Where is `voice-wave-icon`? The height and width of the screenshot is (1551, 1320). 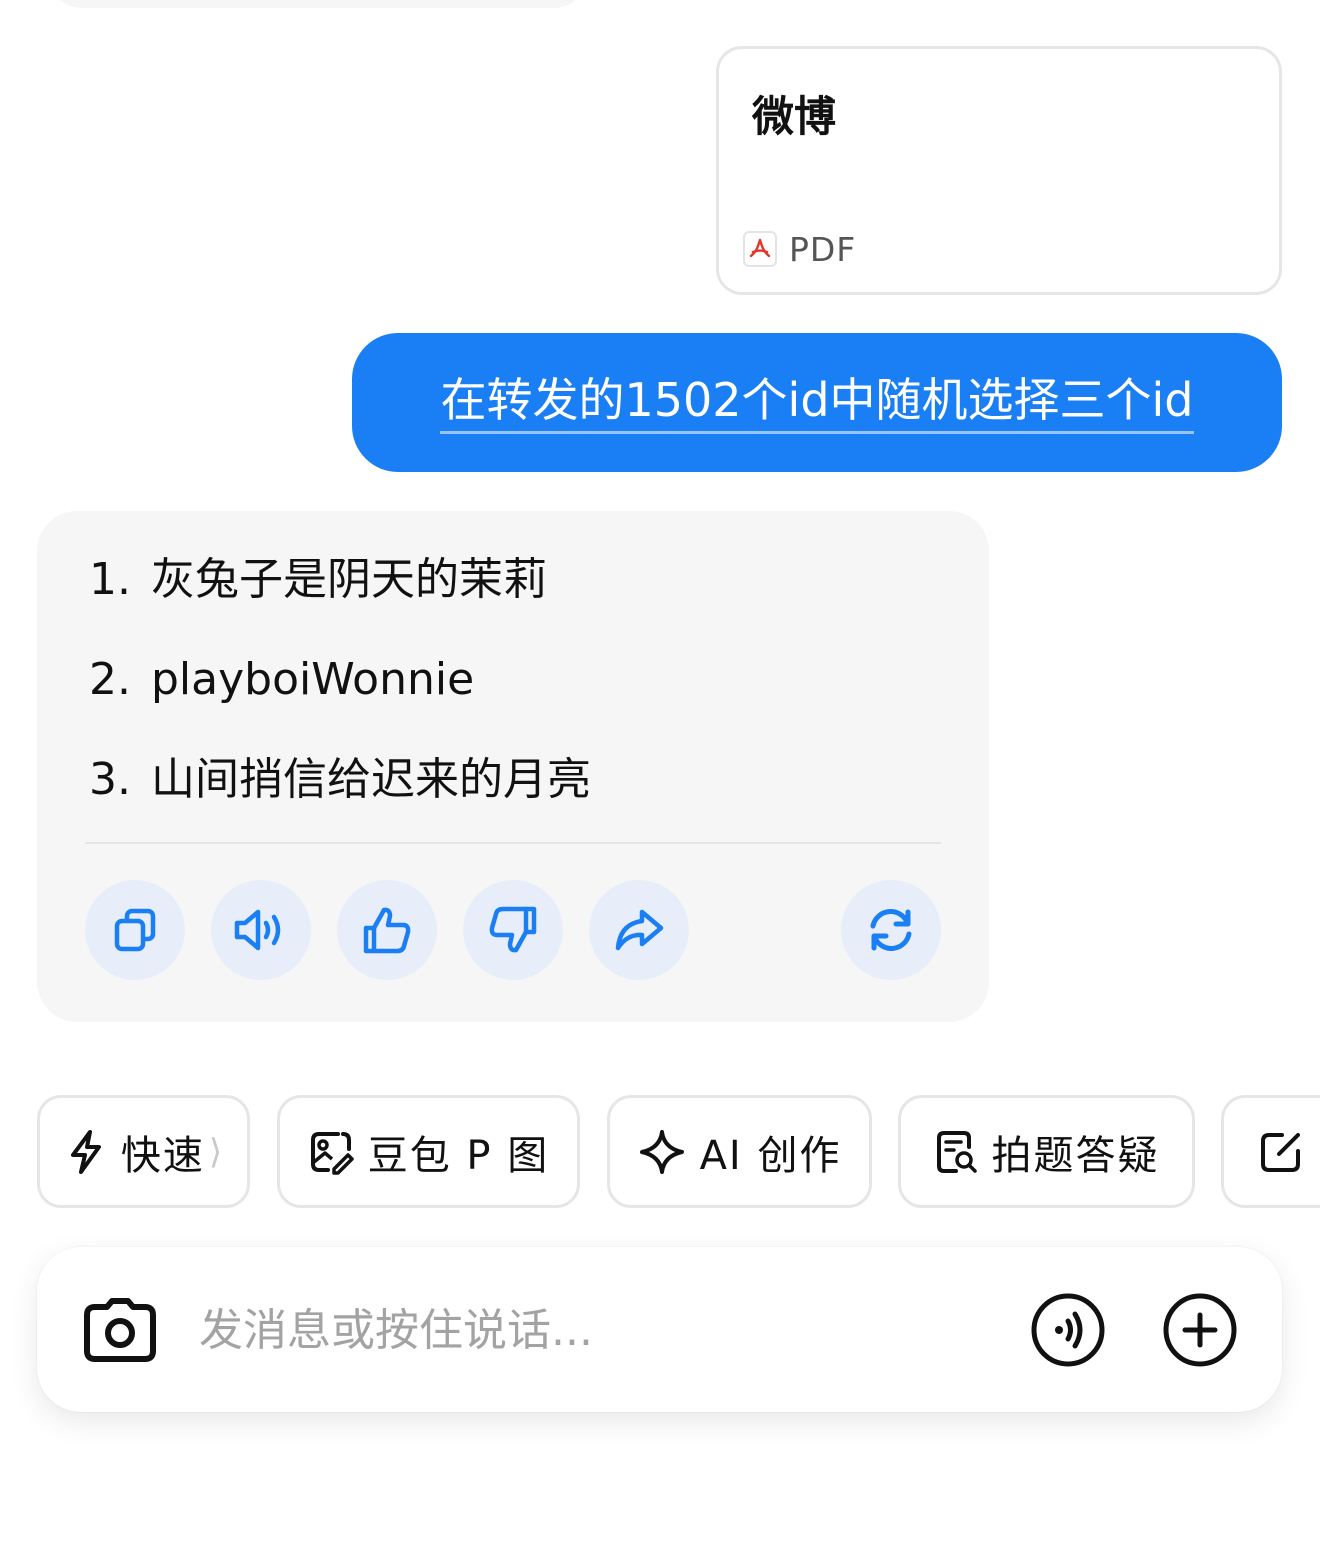
voice-wave-icon is located at coordinates (1068, 1330).